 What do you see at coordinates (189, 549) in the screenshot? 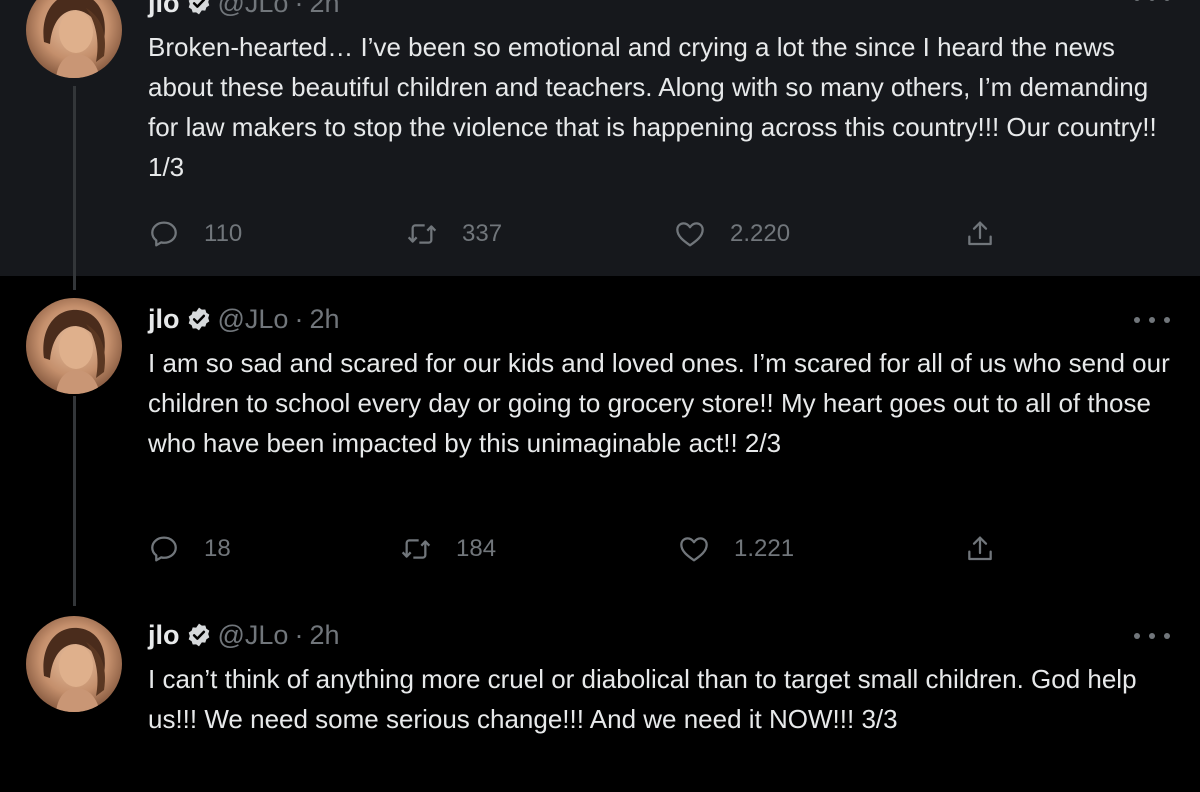
I see `reply-button: 18` at bounding box center [189, 549].